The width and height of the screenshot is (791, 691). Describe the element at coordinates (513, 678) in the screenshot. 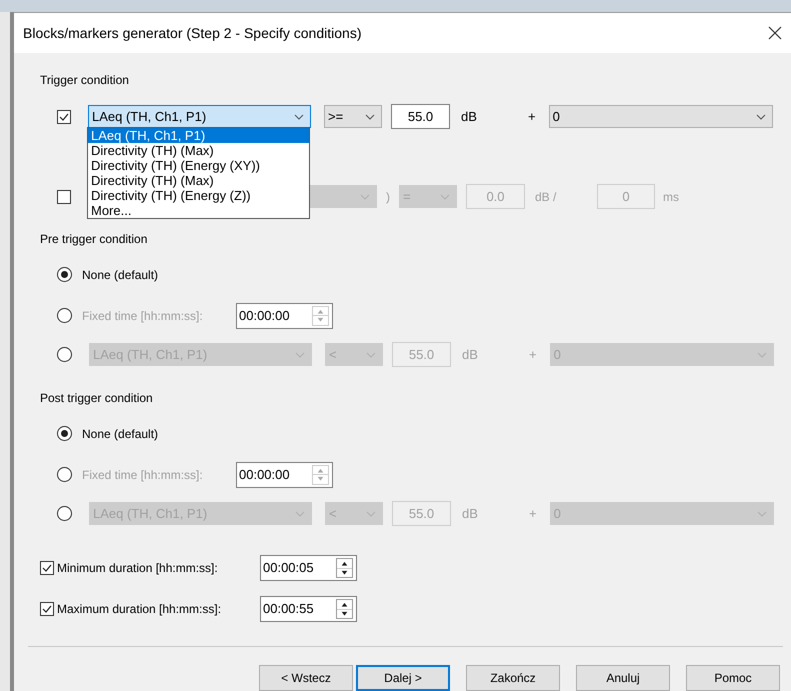

I see `dialog-button: Zakończ` at that location.